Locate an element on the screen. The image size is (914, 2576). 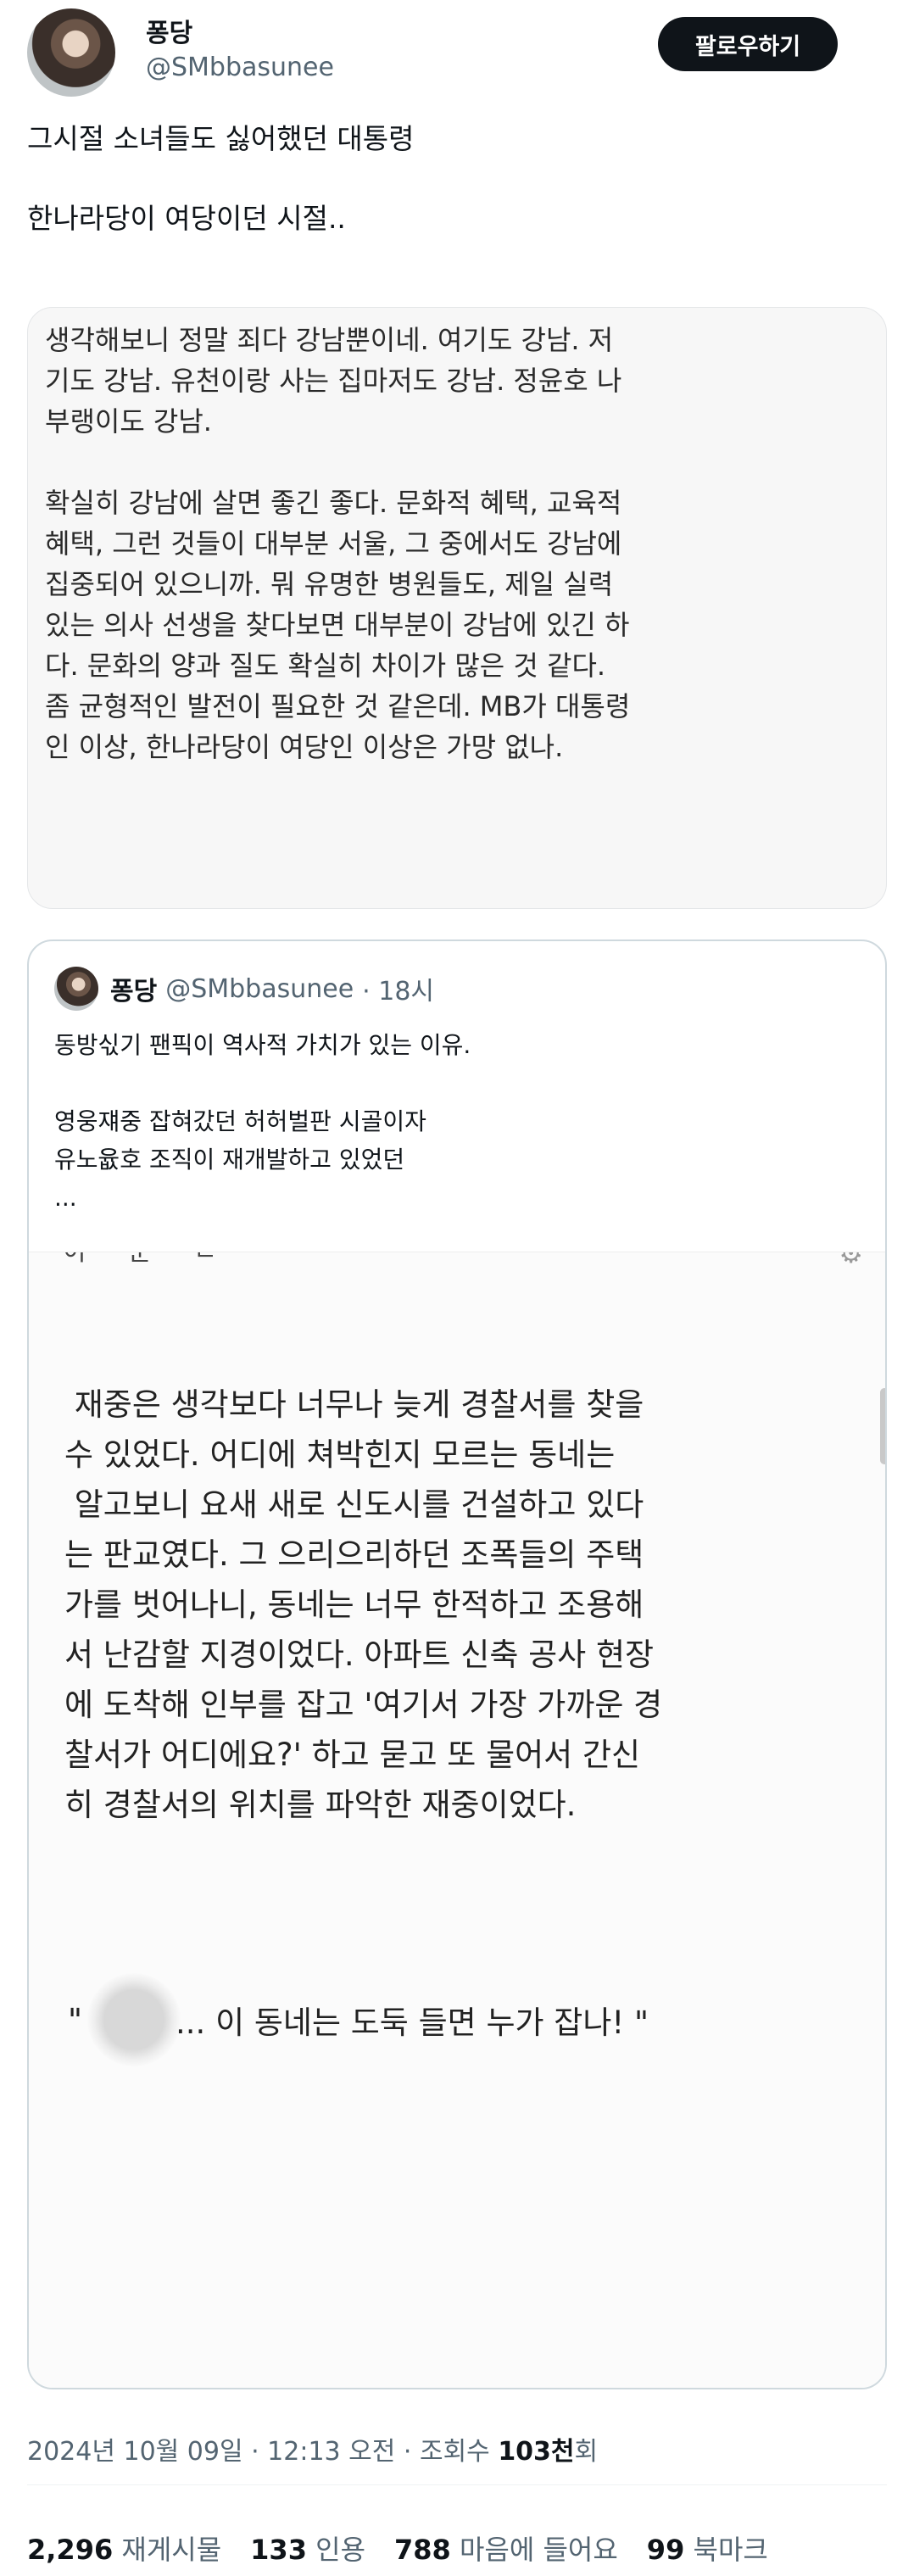
quote-line is located at coordinates (457, 1083).